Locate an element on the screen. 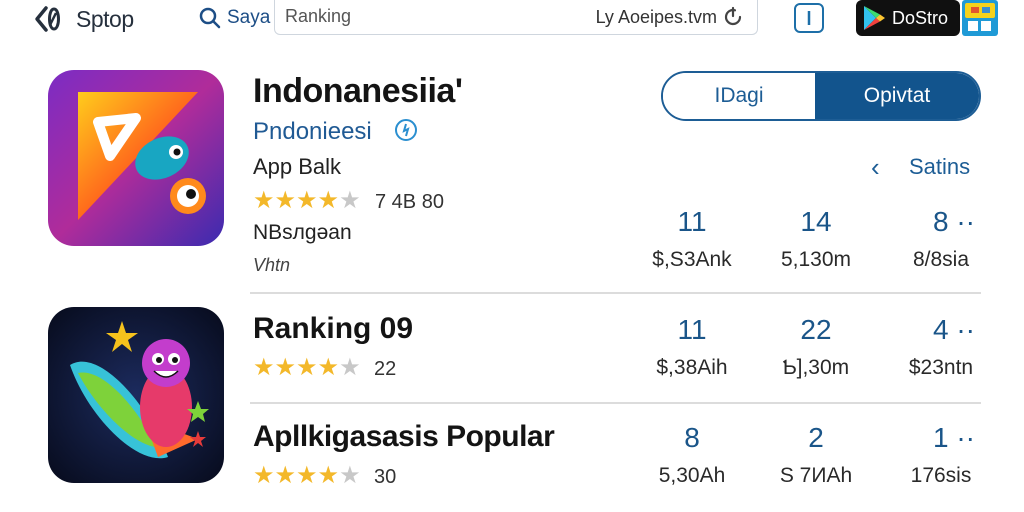 The width and height of the screenshot is (1024, 512). app-category: App Balk is located at coordinates (297, 166).